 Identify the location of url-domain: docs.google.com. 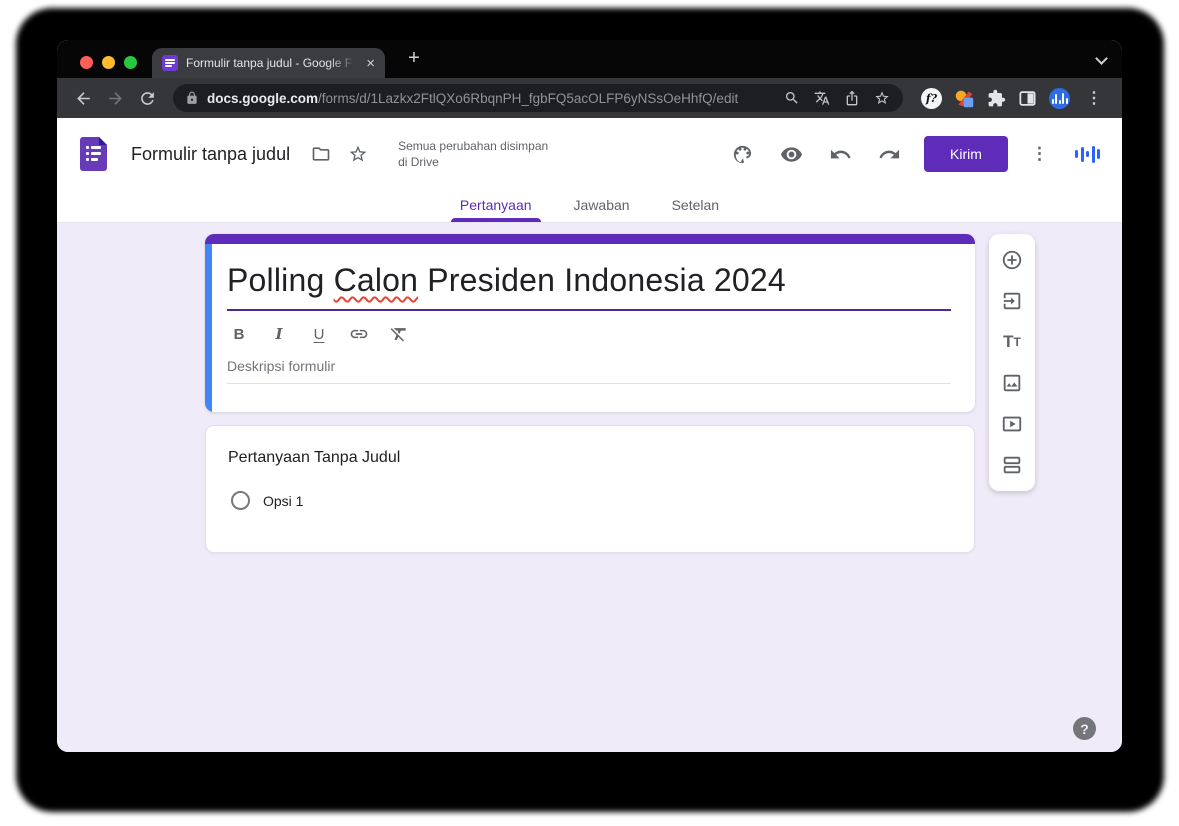
(263, 98).